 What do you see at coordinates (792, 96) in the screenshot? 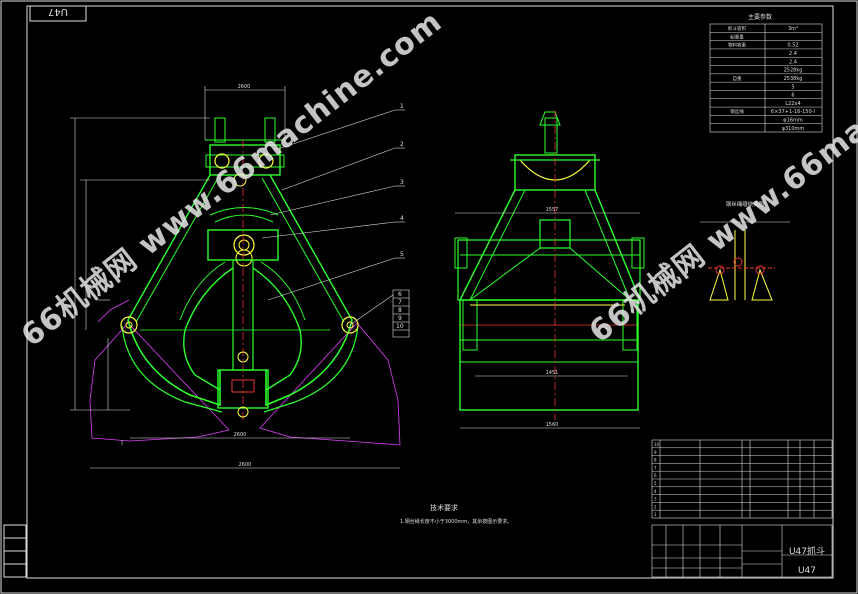
I see `params-value: 6` at bounding box center [792, 96].